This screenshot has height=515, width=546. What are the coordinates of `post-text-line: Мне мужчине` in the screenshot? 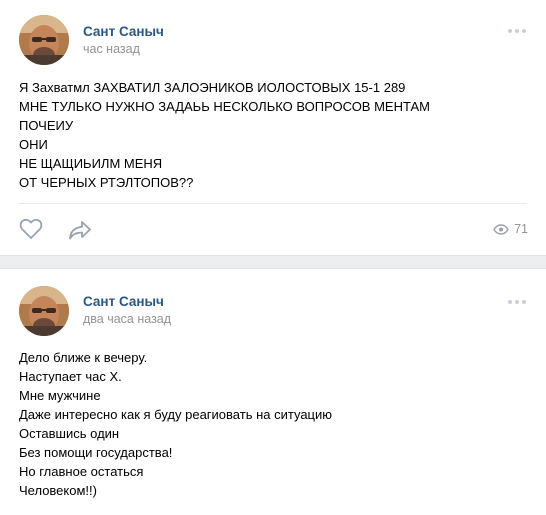 It's located at (60, 395).